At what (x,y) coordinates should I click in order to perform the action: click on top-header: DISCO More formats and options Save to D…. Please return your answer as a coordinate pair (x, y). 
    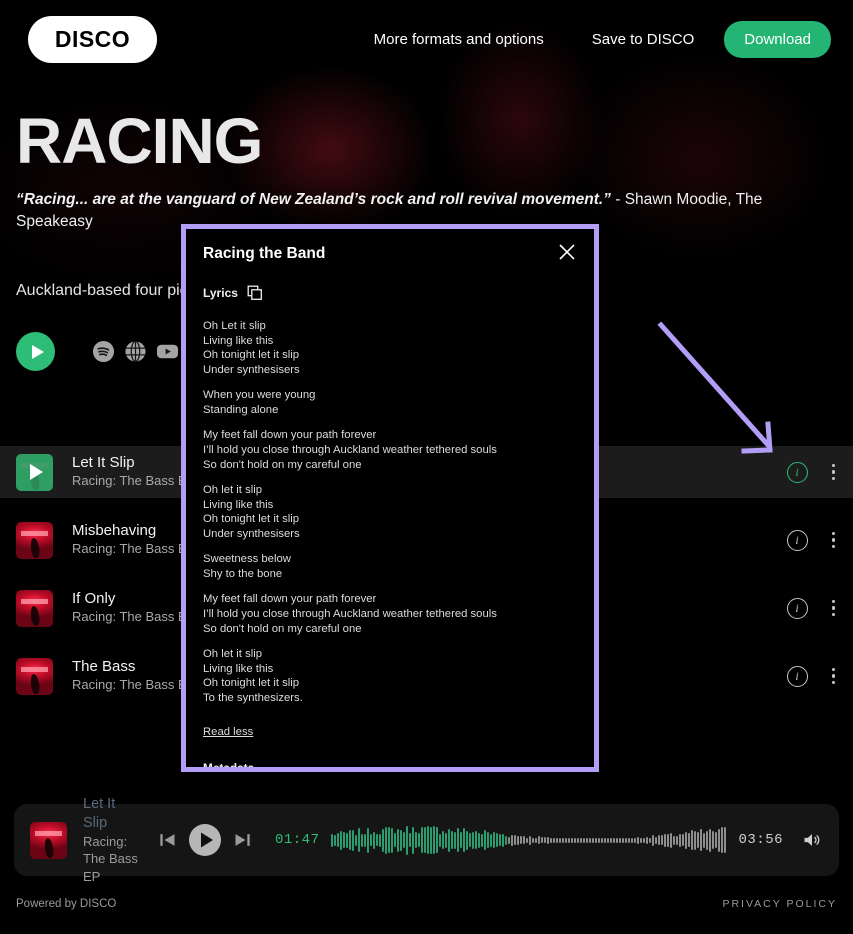
    Looking at the image, I should click on (426, 39).